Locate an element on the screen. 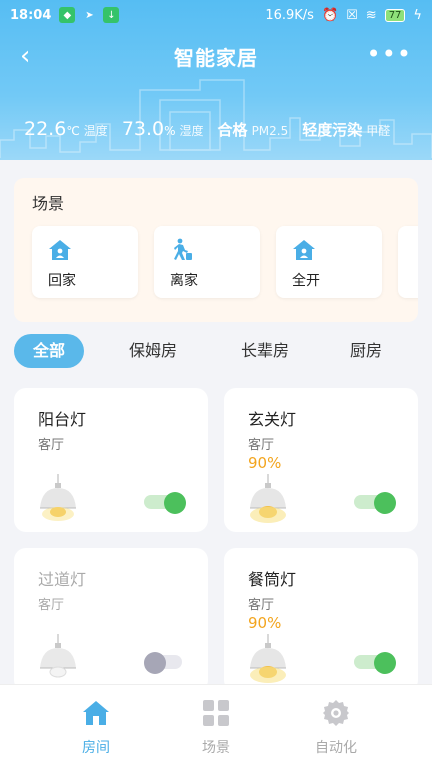 Image resolution: width=432 pixels, height=768 pixels. formaldehyde-label: 甲醛 is located at coordinates (378, 131).